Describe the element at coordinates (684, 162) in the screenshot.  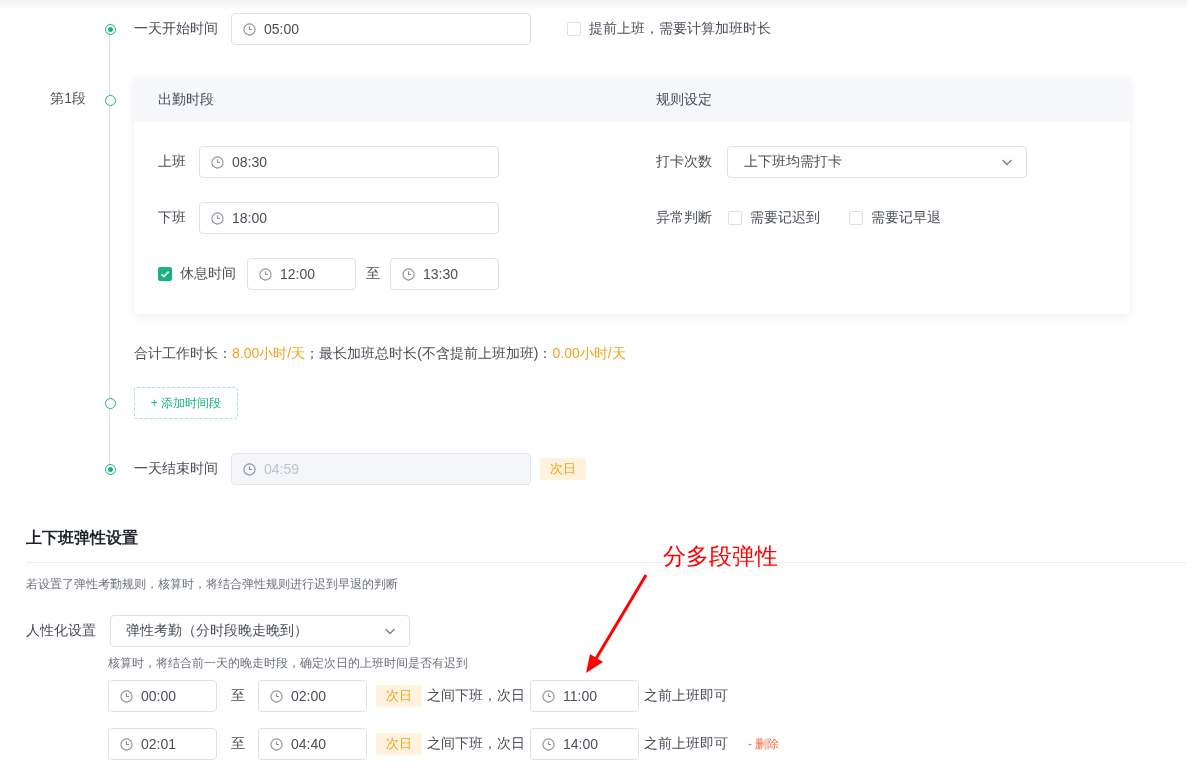
I see `field-label: 打卡次数` at that location.